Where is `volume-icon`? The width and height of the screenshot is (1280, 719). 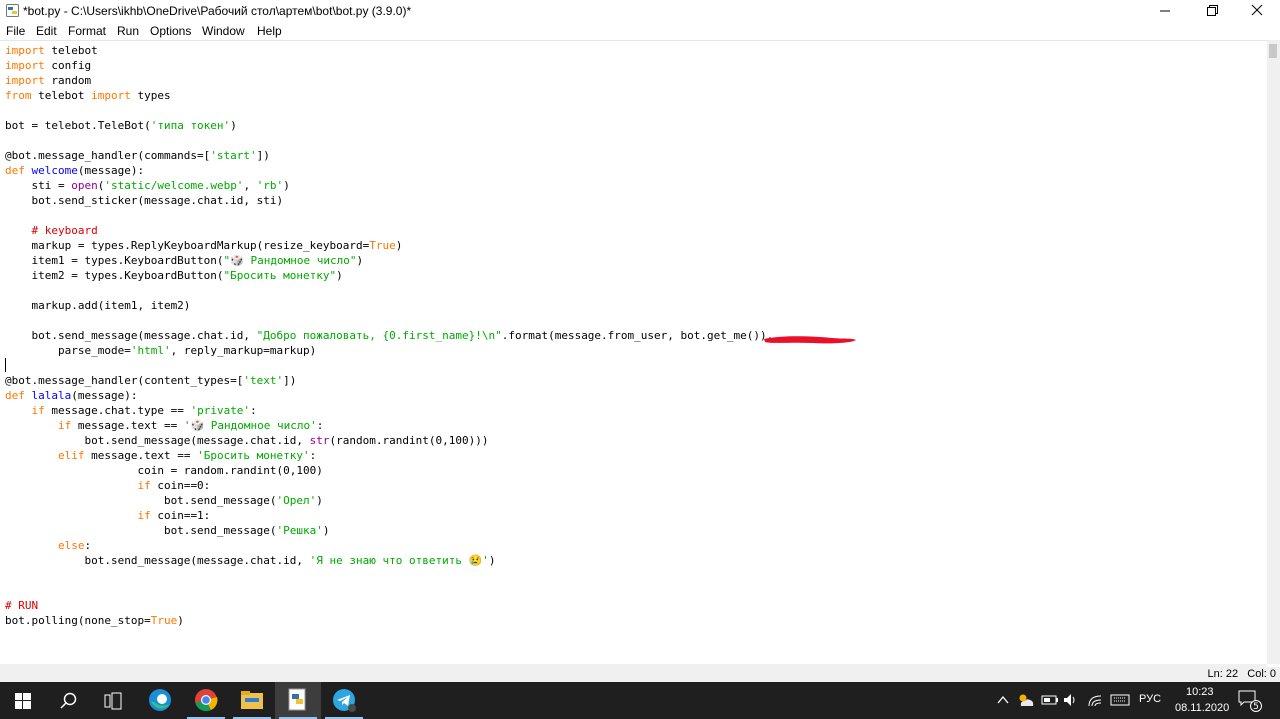 volume-icon is located at coordinates (1070, 700).